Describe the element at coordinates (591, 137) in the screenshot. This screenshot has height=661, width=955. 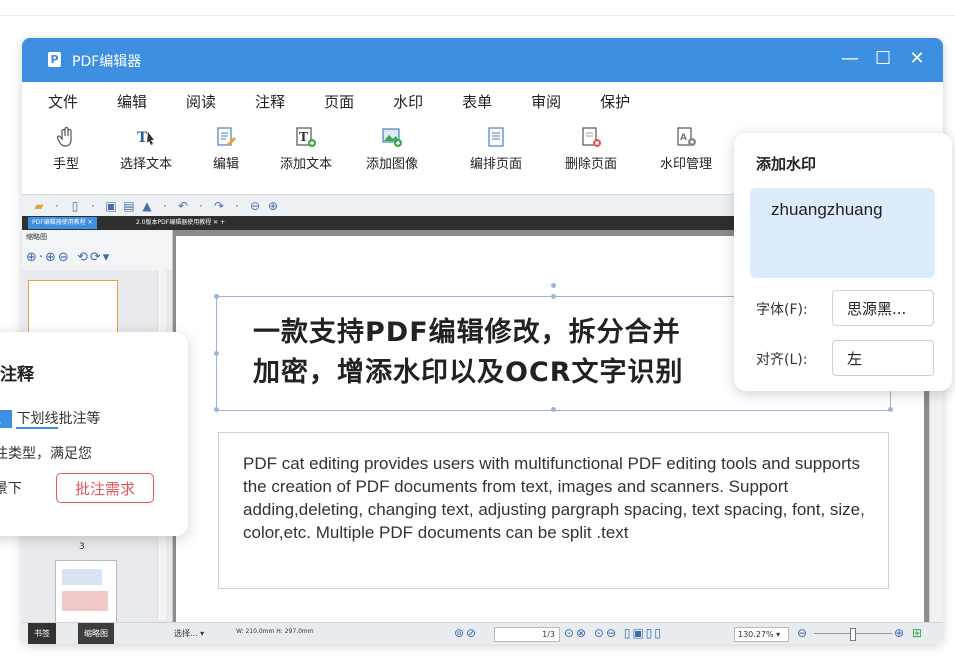
I see `delete-page-icon` at that location.